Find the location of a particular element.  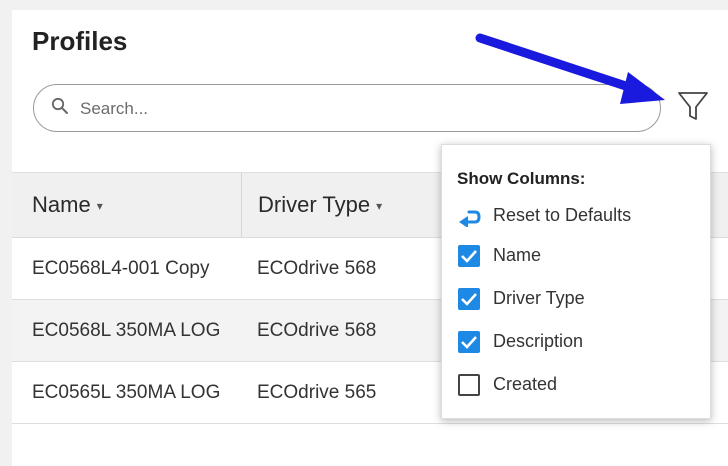

cell-driver-type: ECOdrive 565 is located at coordinates (317, 392).